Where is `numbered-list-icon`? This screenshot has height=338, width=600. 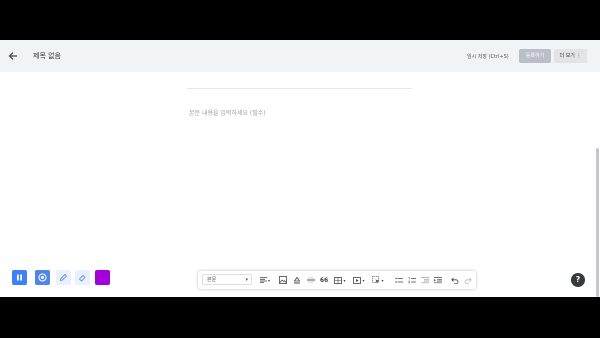
numbered-list-icon is located at coordinates (412, 279).